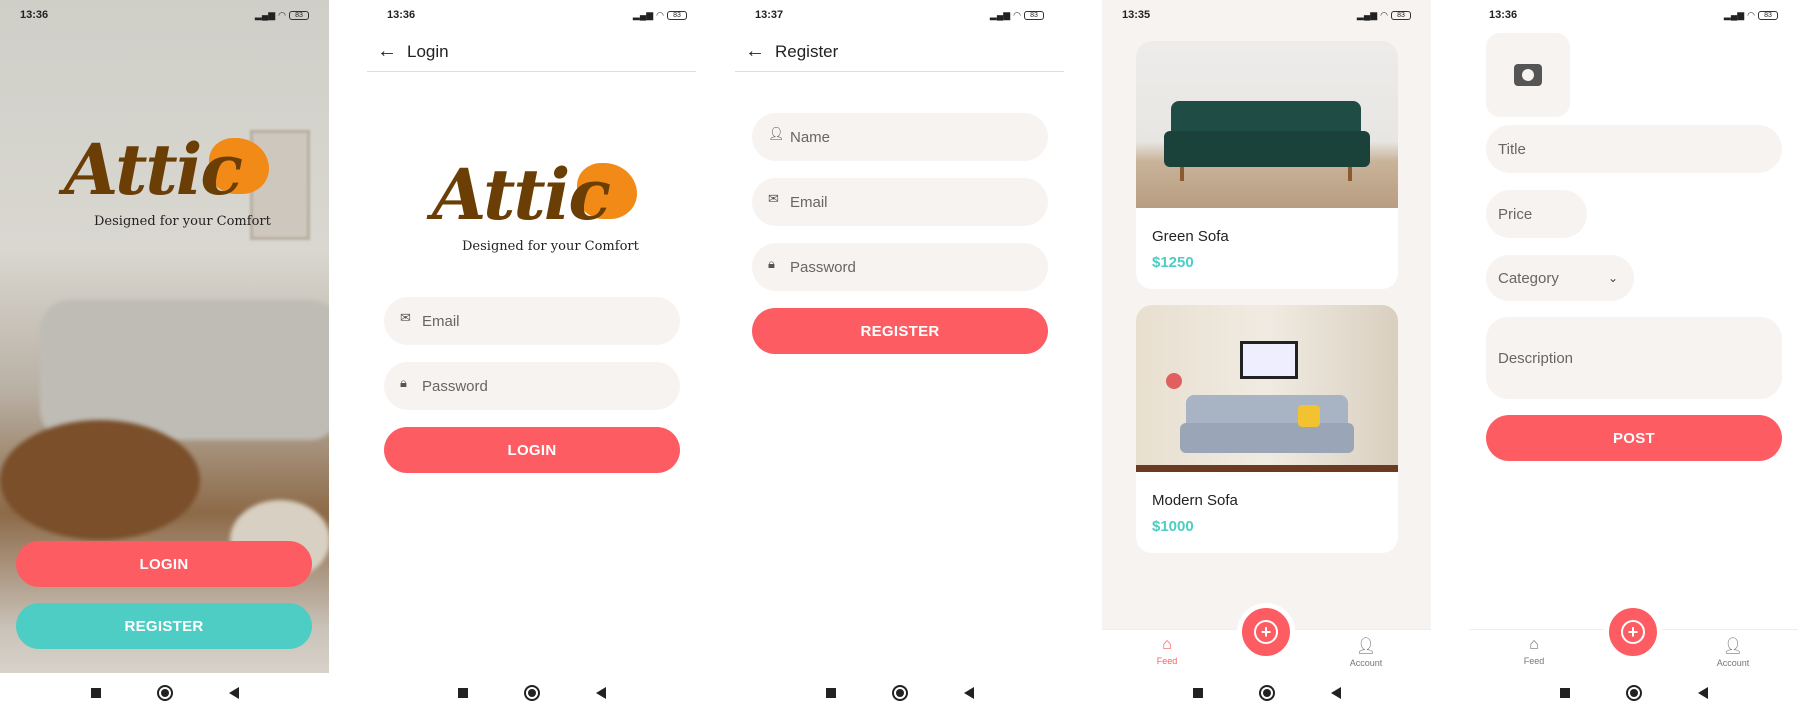 The image size is (1798, 713). What do you see at coordinates (1266, 15) in the screenshot?
I see `status-bar: 13:35 ▂▄▆ ◠ 83` at bounding box center [1266, 15].